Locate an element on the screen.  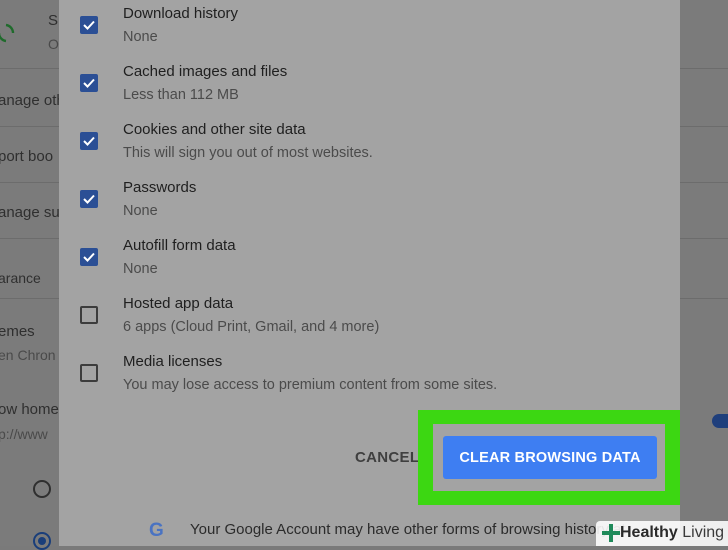
option-autofill: Autofill form data None is located at coordinates (369, 261).